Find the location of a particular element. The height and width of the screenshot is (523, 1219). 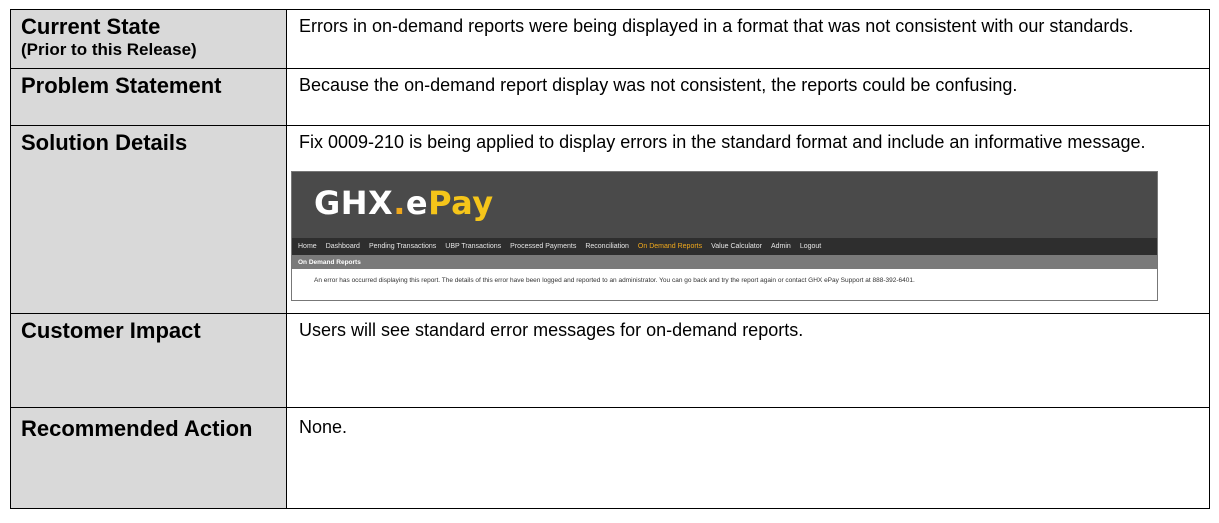

nav-item-home: Home is located at coordinates (307, 246).